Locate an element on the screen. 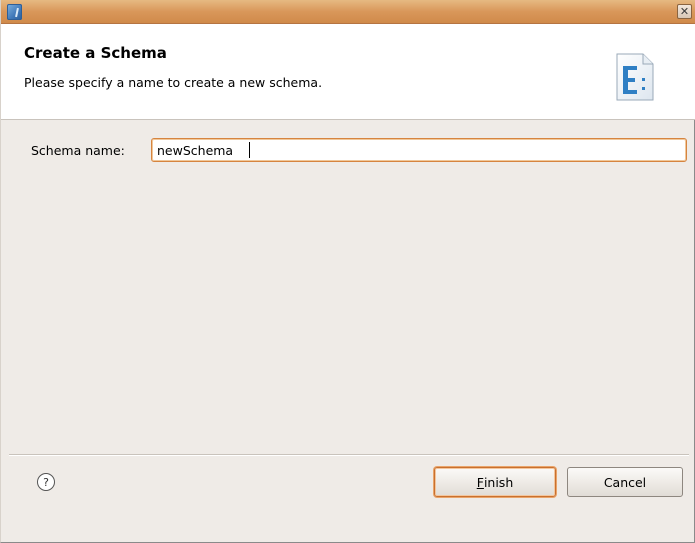 This screenshot has height=543, width=695. cancel-label: Cancel is located at coordinates (625, 482).